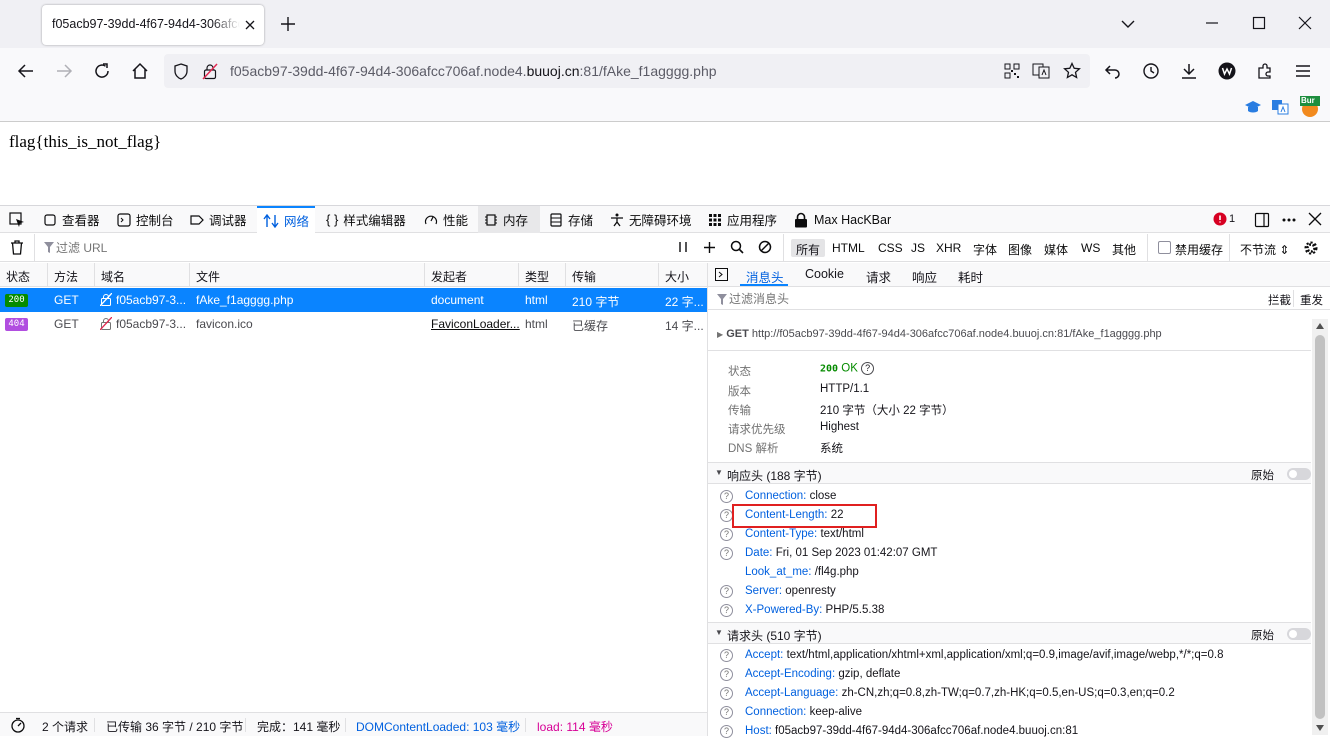  Describe the element at coordinates (924, 276) in the screenshot. I see `tab-response: 响应` at that location.